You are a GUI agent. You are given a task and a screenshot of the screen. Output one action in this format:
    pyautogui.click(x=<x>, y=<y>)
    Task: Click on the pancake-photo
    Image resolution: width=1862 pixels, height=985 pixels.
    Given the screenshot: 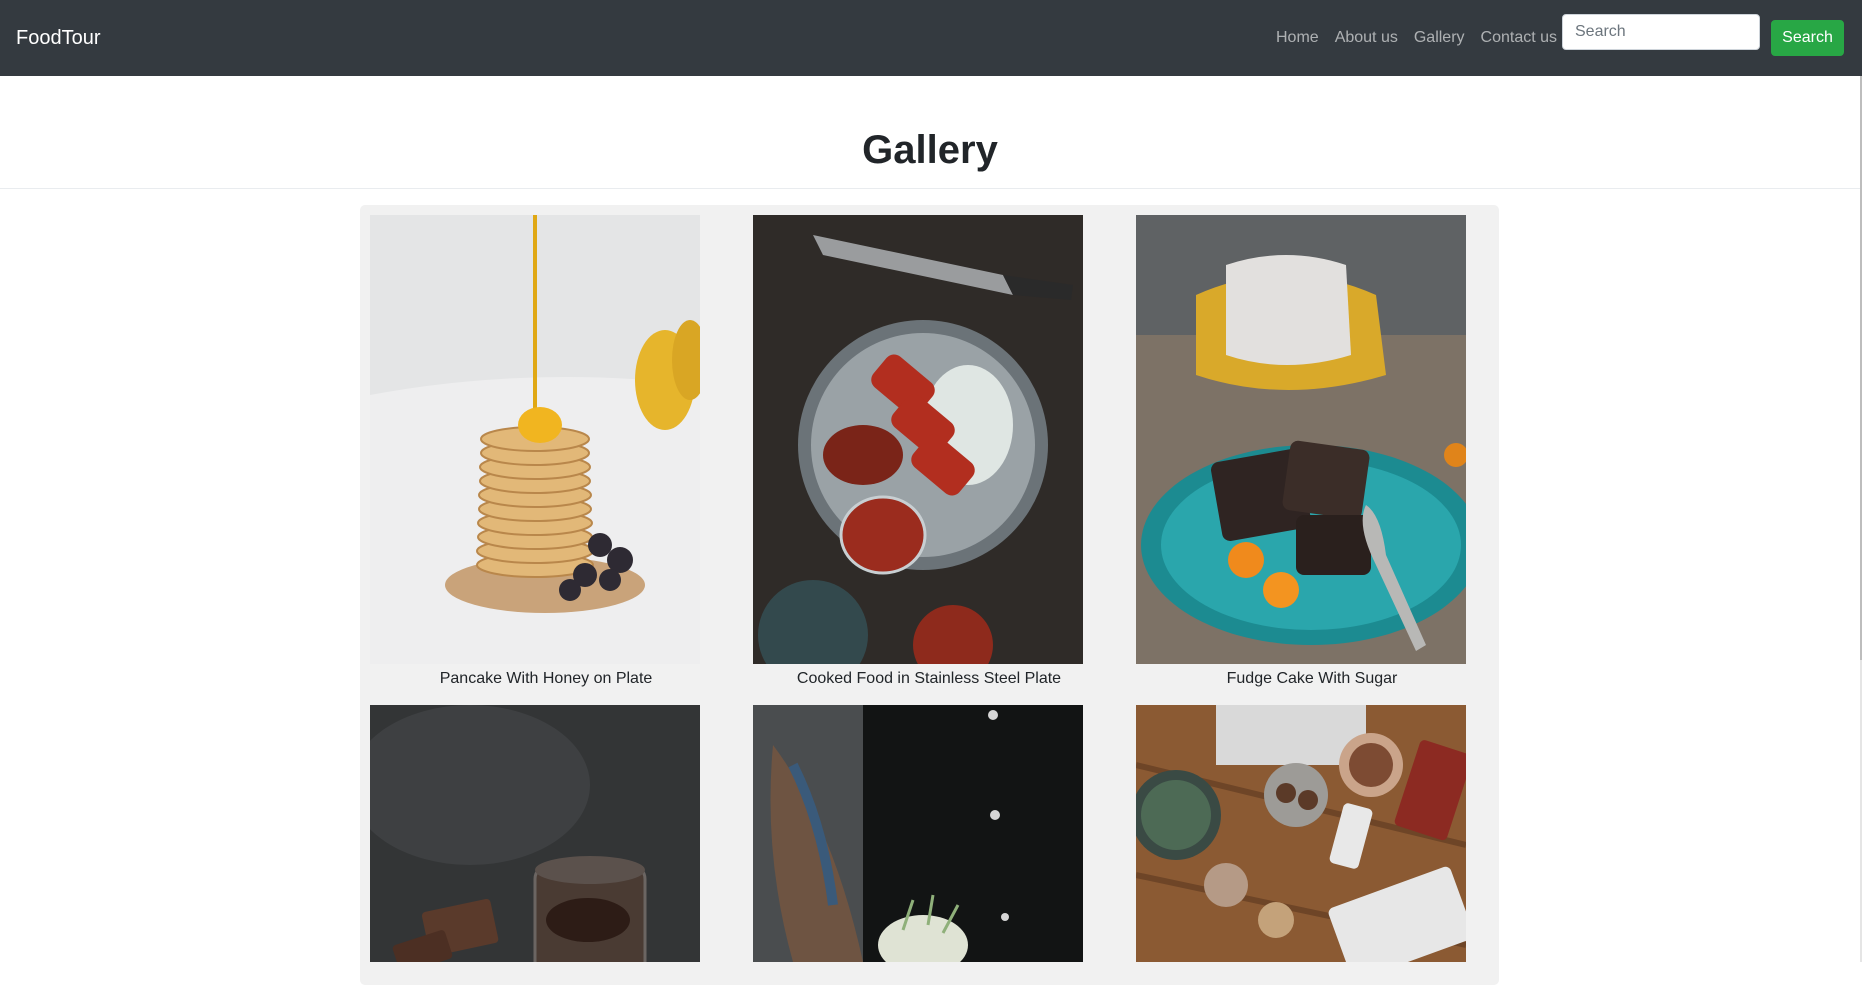 What is the action you would take?
    pyautogui.click(x=535, y=439)
    